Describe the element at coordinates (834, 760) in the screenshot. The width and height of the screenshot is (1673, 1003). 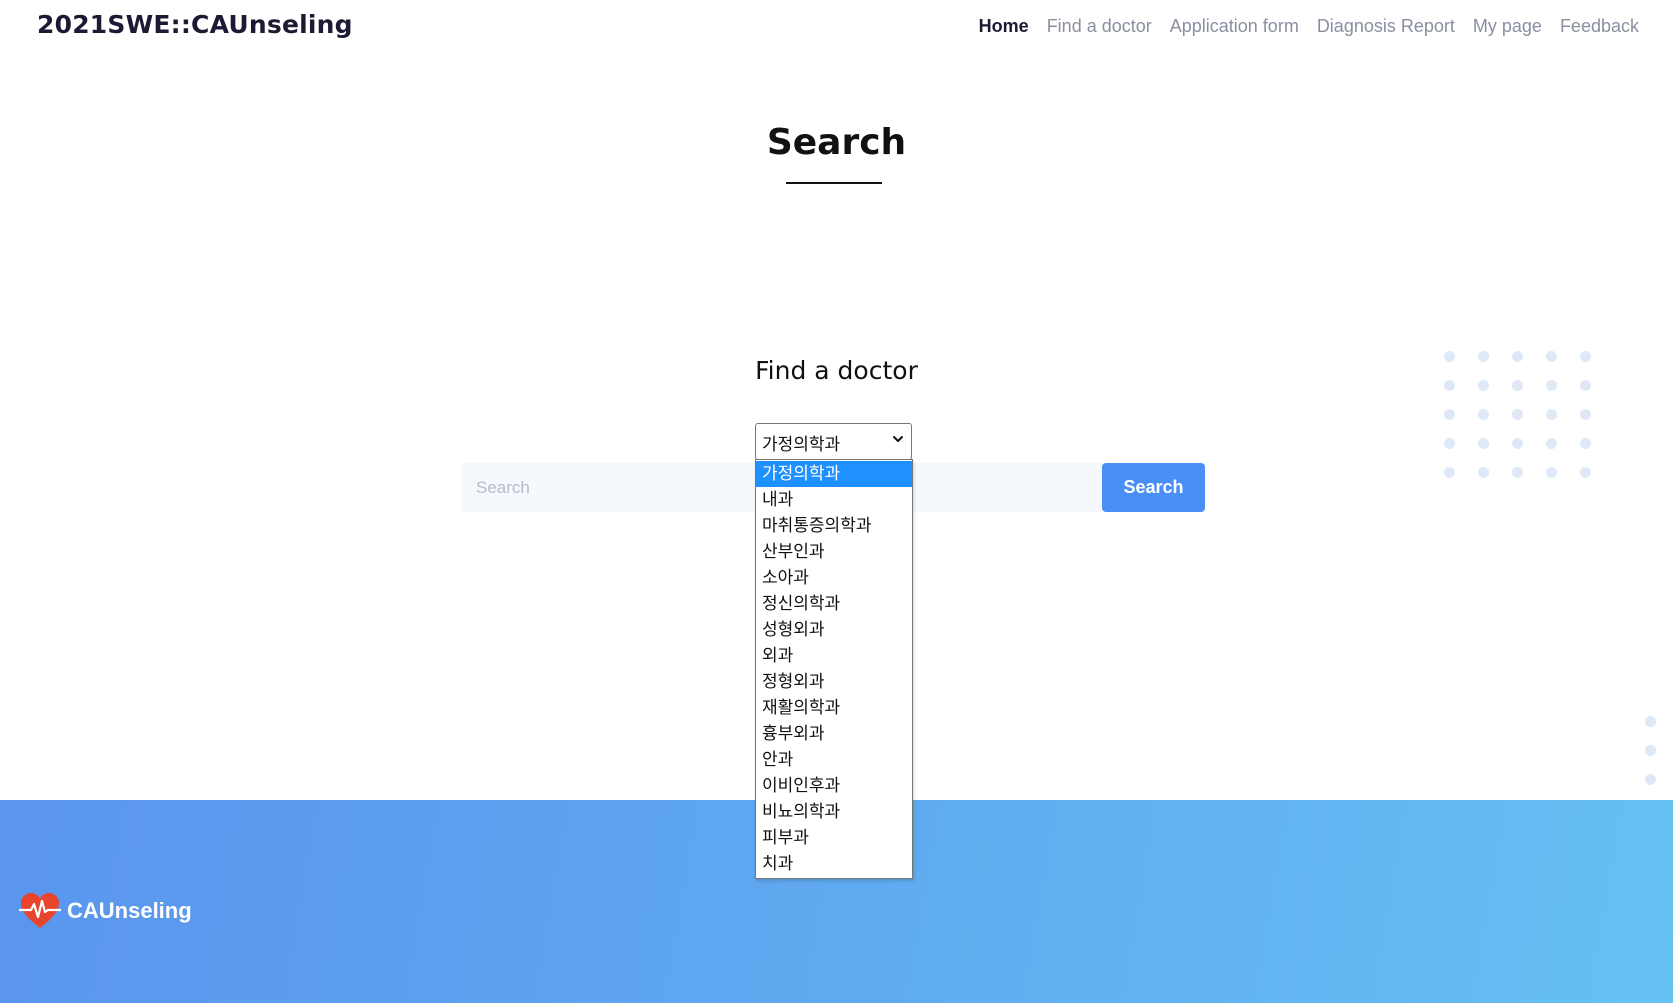
I see `dropdown-option: 안과` at that location.